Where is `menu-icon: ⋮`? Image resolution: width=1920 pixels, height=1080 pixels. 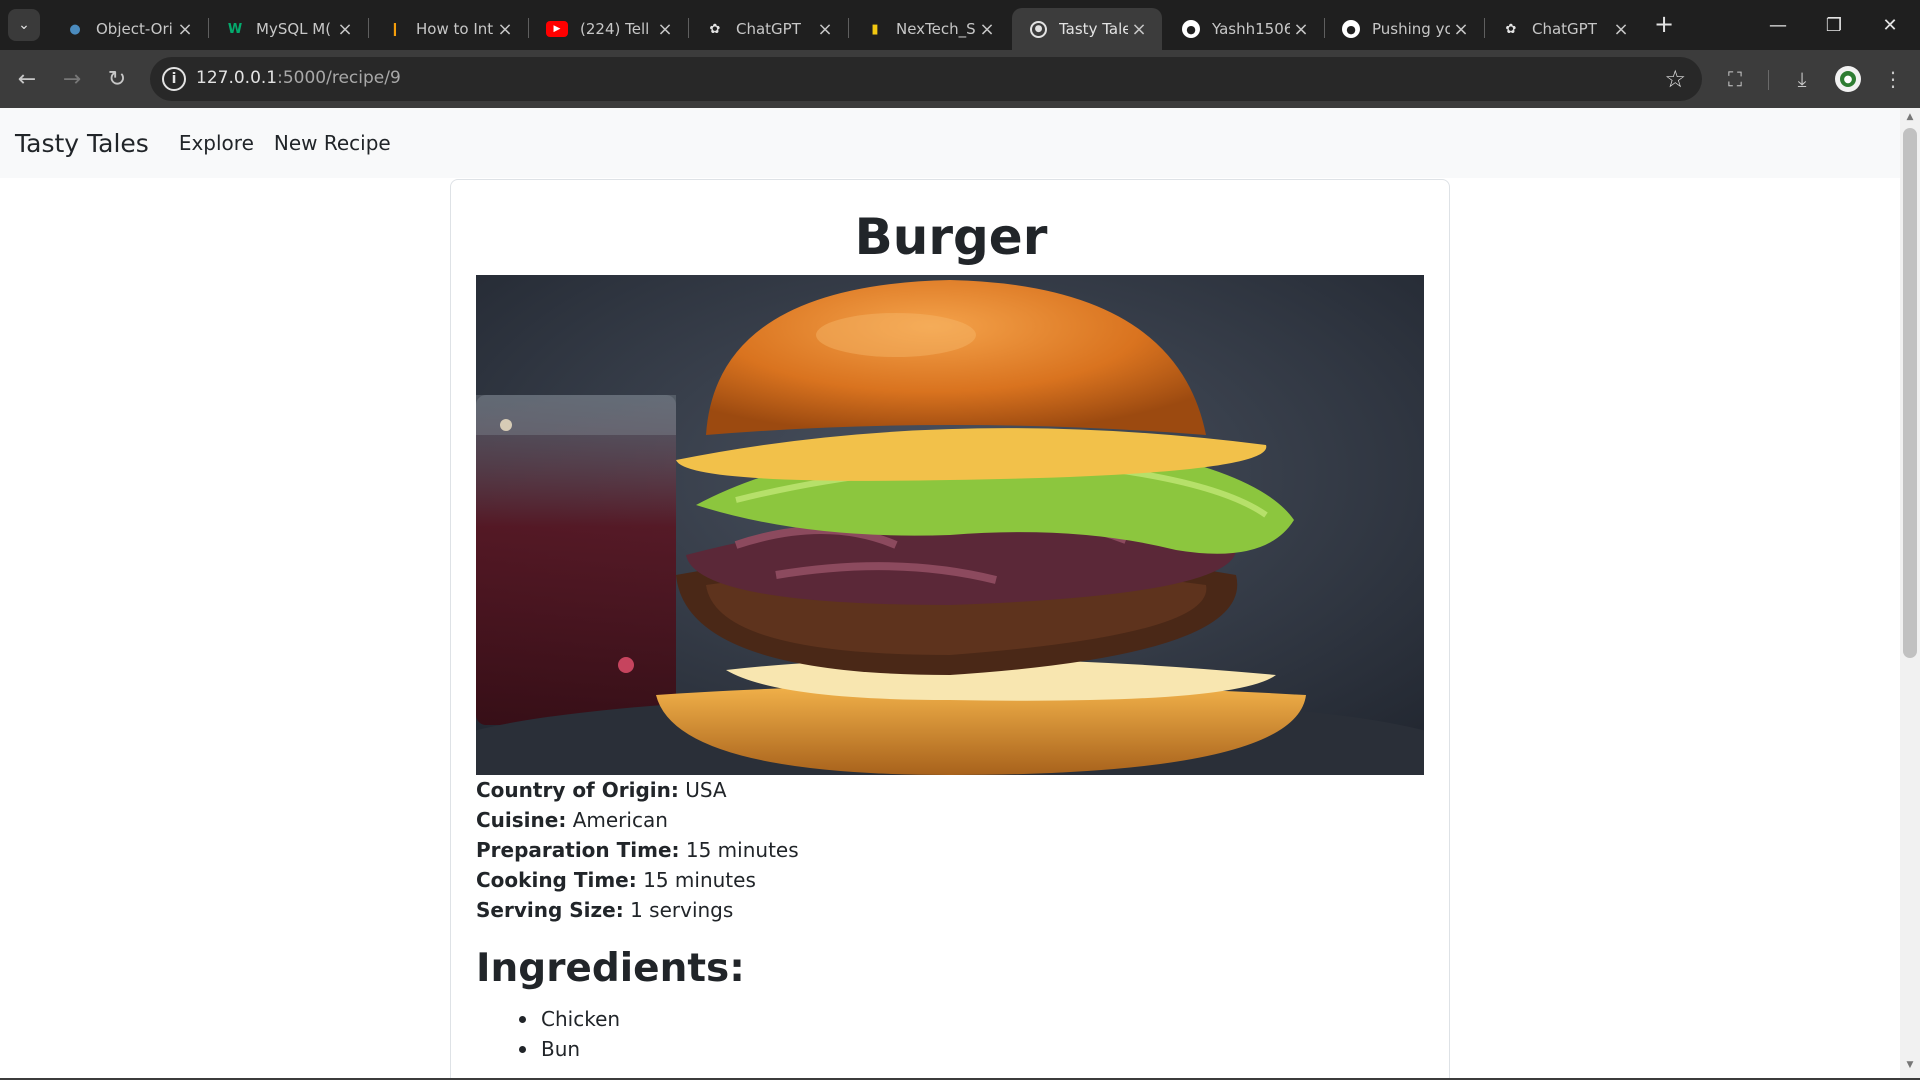
menu-icon: ⋮ is located at coordinates (1893, 79).